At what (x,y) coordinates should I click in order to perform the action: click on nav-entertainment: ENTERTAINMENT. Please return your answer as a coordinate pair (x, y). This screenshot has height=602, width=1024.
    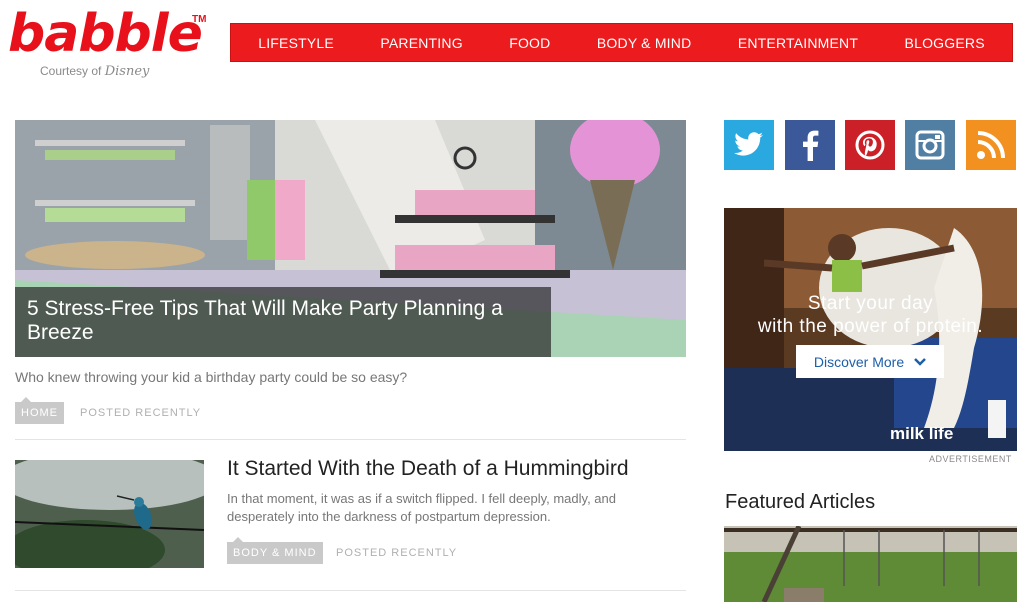
    Looking at the image, I should click on (798, 43).